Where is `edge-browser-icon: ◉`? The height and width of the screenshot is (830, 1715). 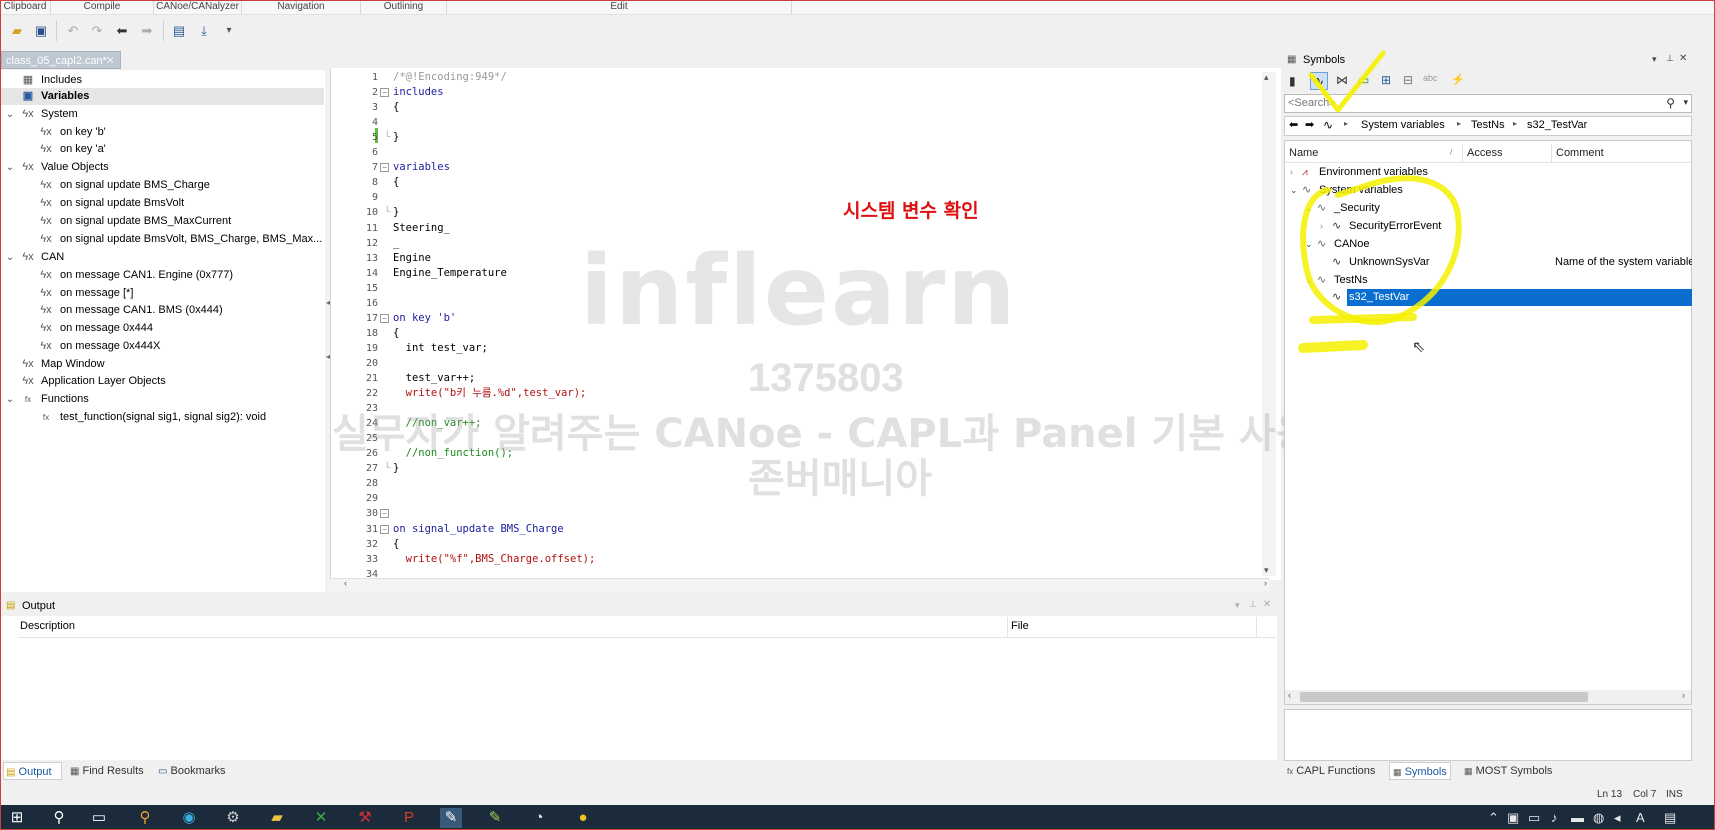 edge-browser-icon: ◉ is located at coordinates (189, 818).